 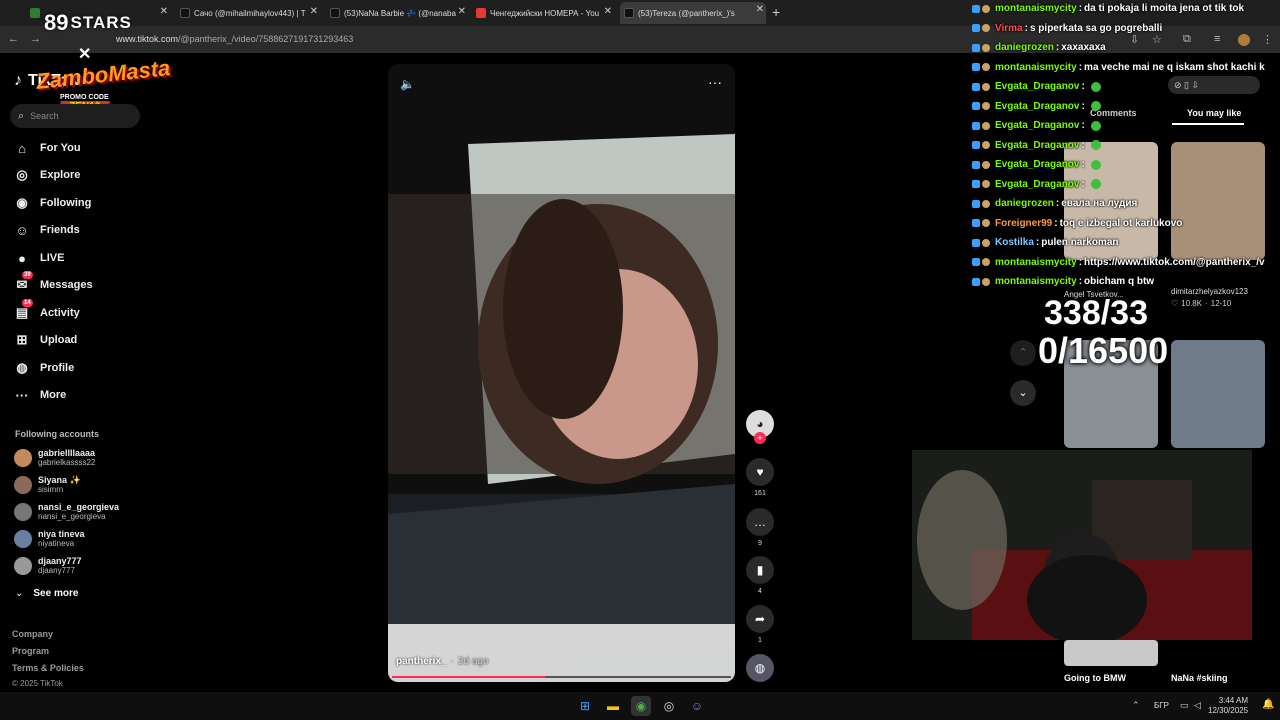 What do you see at coordinates (46, 593) in the screenshot?
I see `see-more-button: ⌄ See more` at bounding box center [46, 593].